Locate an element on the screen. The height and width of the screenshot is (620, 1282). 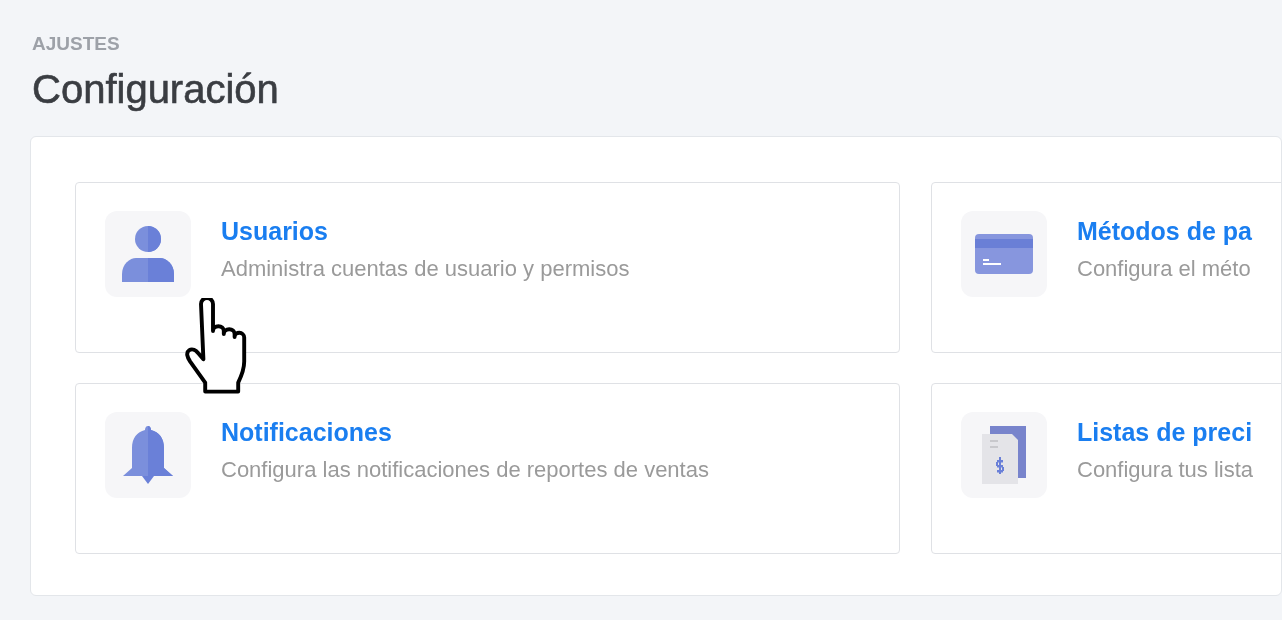
card-title: Notificaciones is located at coordinates (307, 432).